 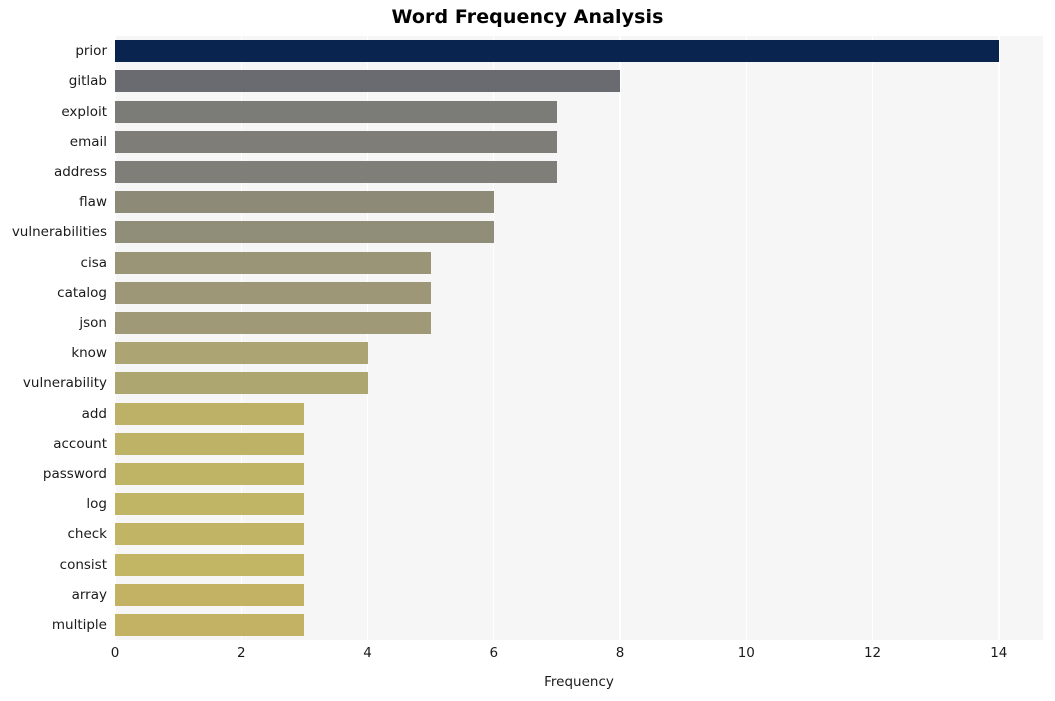 I want to click on x-tick-label: 14, so click(x=999, y=653).